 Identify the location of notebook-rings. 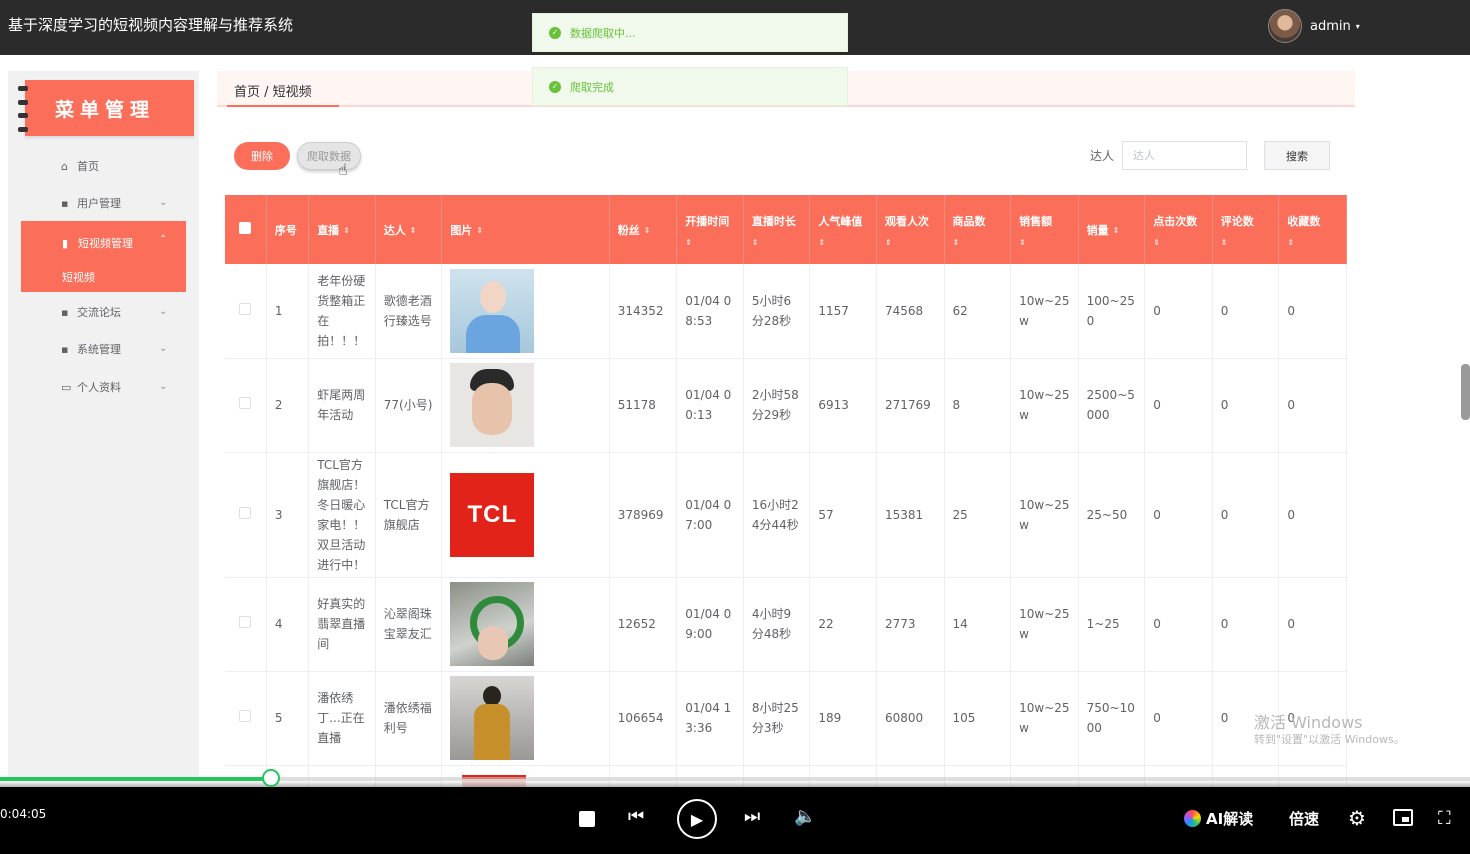
(23, 109).